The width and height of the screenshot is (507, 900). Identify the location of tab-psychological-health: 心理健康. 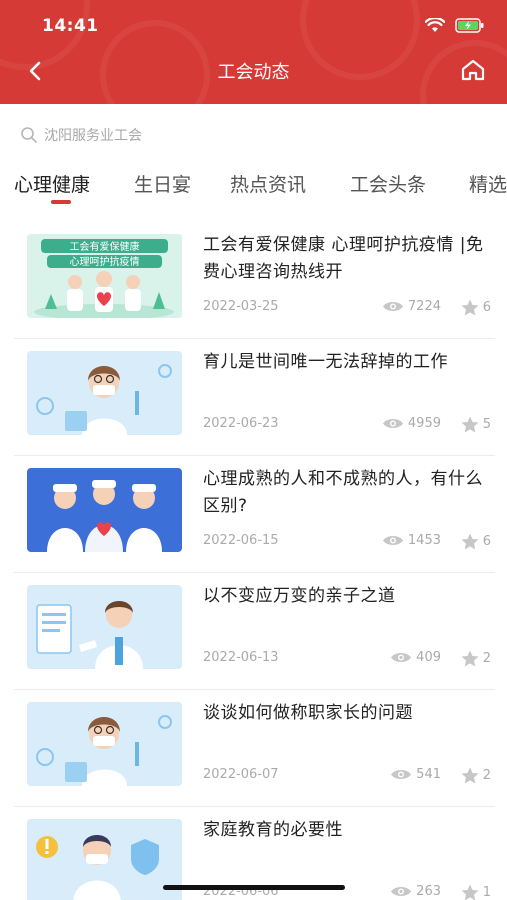
(52, 183).